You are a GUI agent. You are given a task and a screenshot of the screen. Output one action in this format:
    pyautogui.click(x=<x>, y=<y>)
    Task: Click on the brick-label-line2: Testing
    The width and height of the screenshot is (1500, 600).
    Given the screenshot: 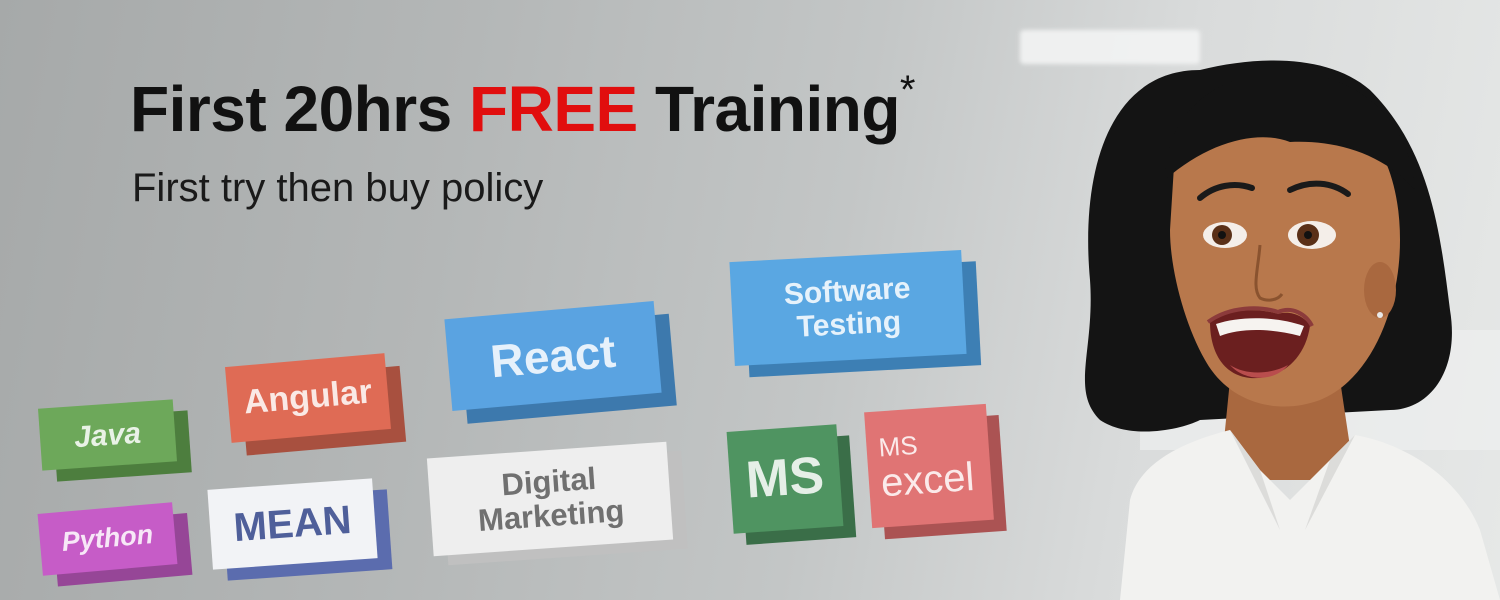 What is the action you would take?
    pyautogui.click(x=848, y=324)
    